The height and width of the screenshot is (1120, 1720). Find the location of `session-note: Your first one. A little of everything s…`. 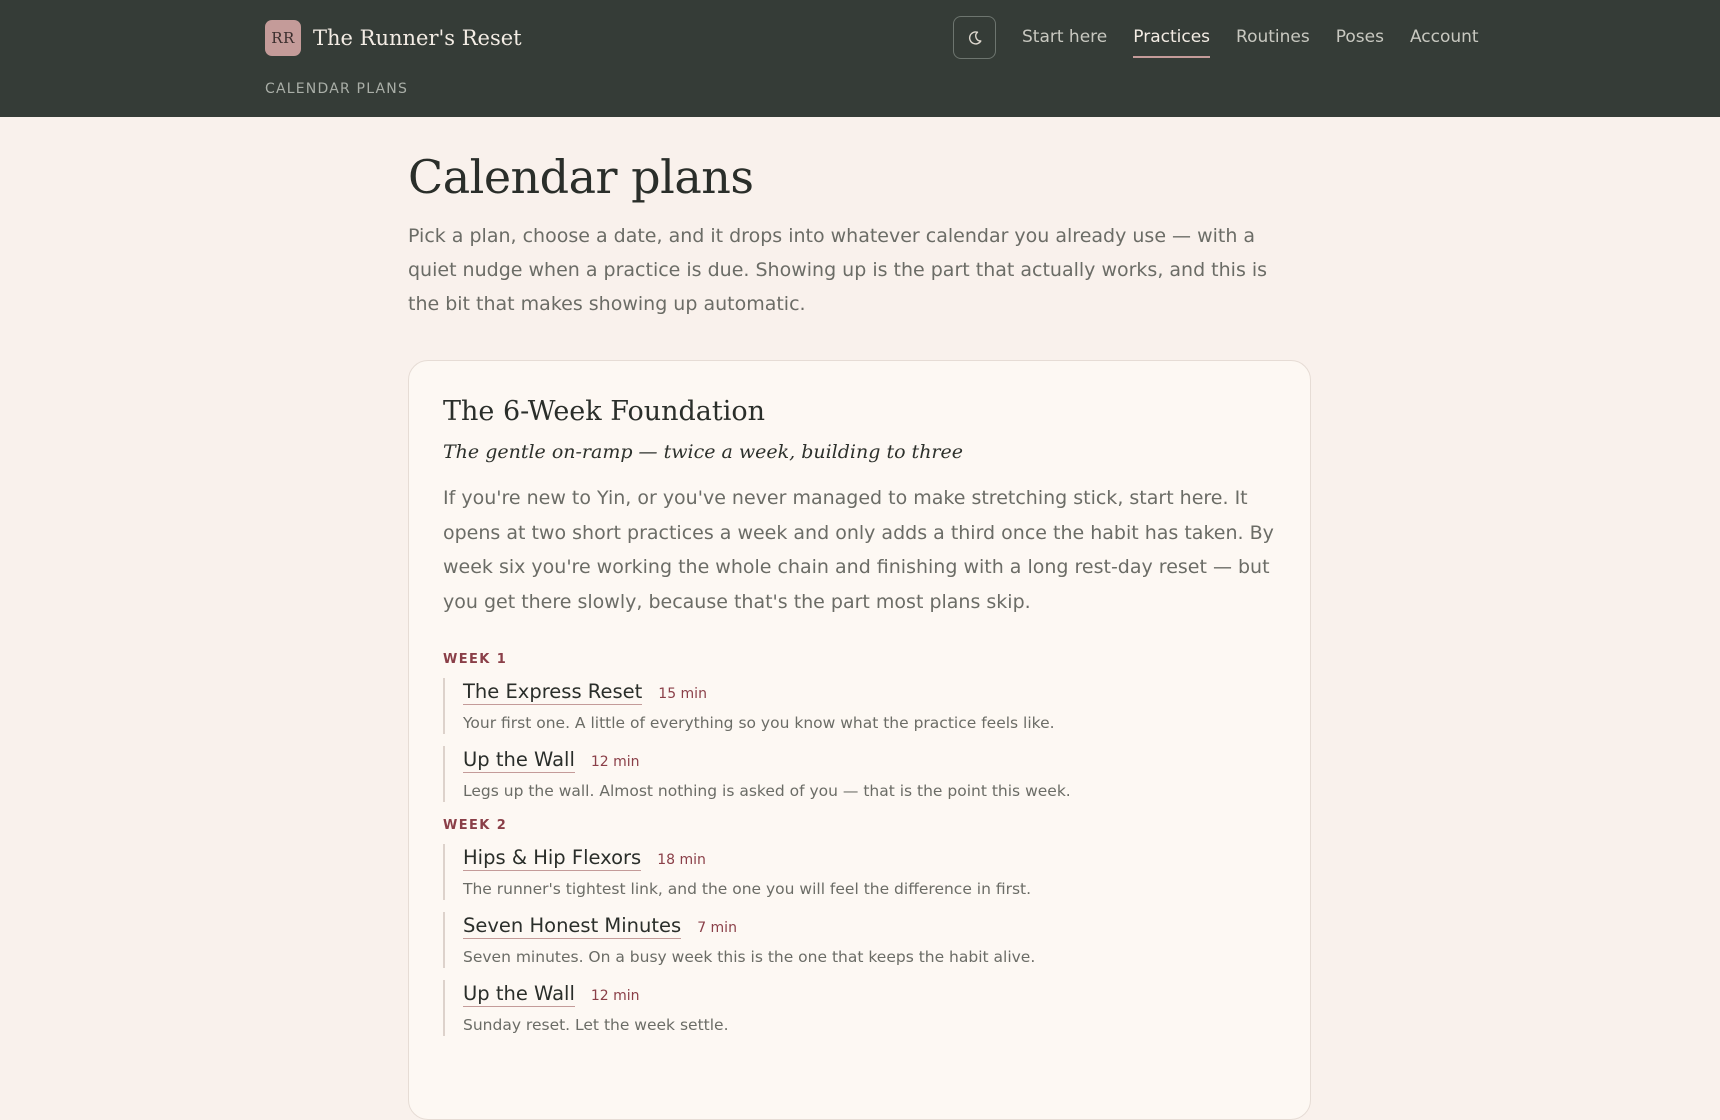

session-note: Your first one. A little of everything s… is located at coordinates (759, 723).